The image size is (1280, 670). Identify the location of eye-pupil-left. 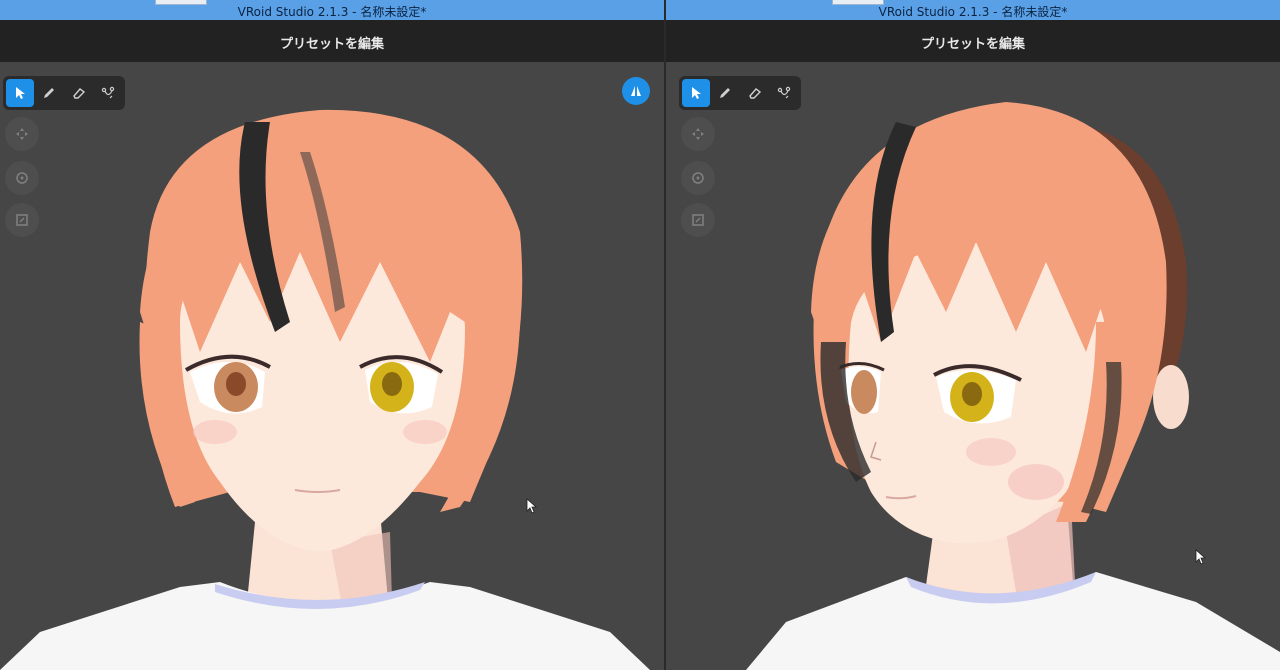
(236, 384).